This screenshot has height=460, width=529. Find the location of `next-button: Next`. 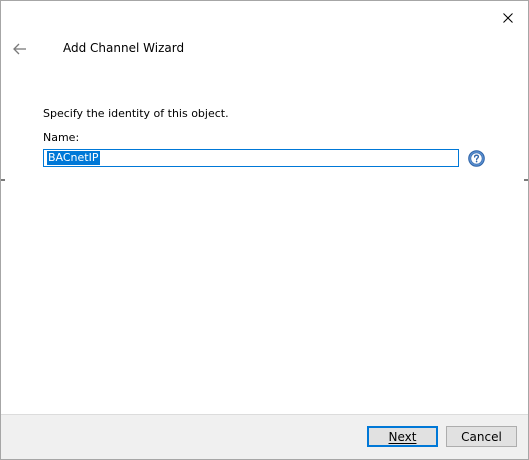

next-button: Next is located at coordinates (402, 436).